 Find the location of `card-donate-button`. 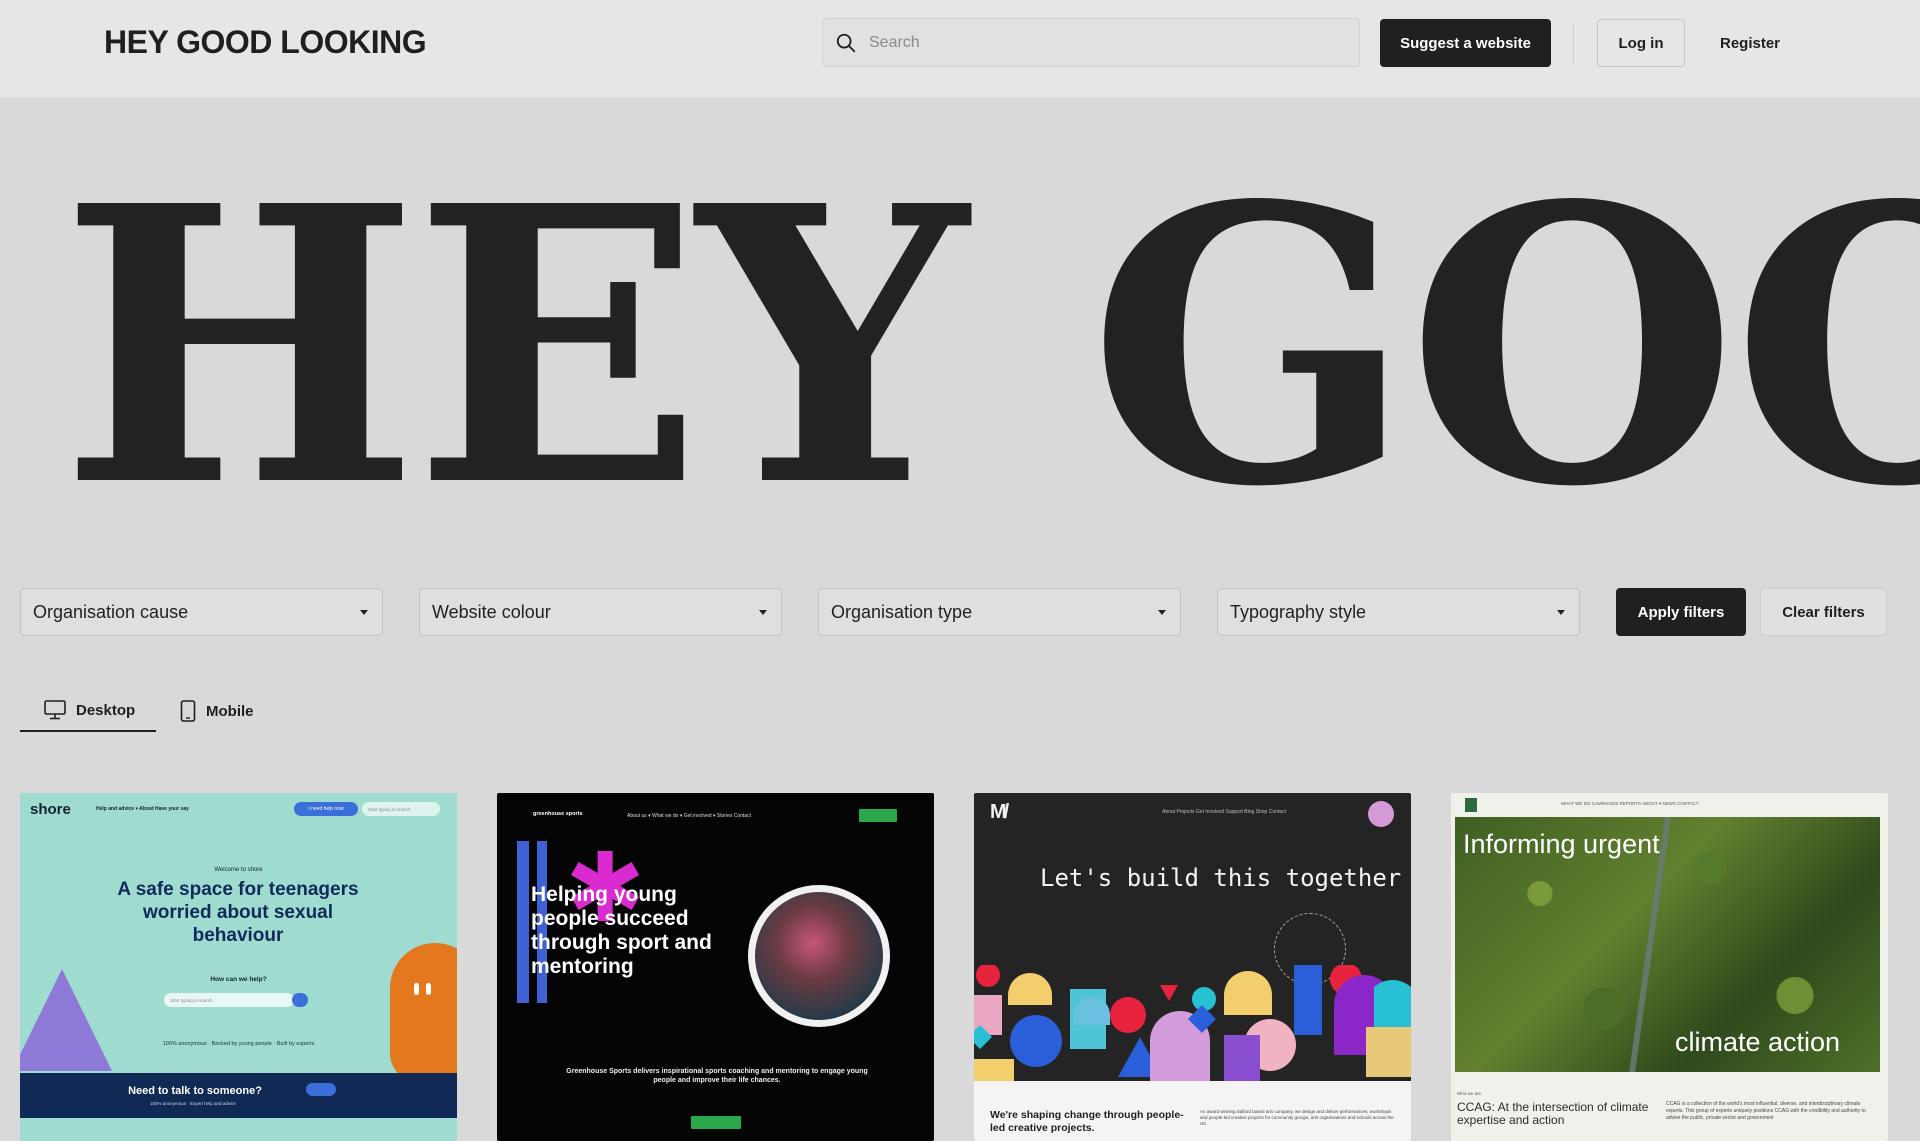

card-donate-button is located at coordinates (878, 815).